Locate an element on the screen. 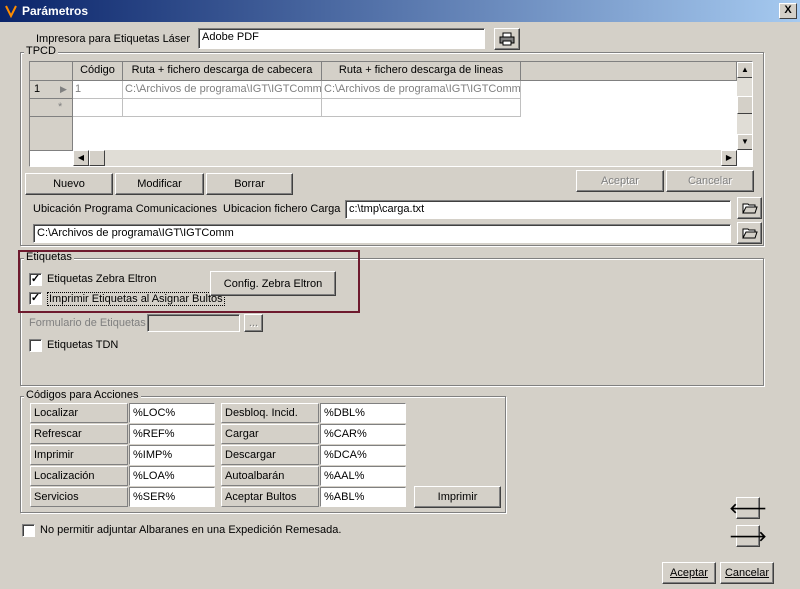  ubicacion-programa-field: C:\Archivos de programa\IGT\IGTComm is located at coordinates (382, 233).